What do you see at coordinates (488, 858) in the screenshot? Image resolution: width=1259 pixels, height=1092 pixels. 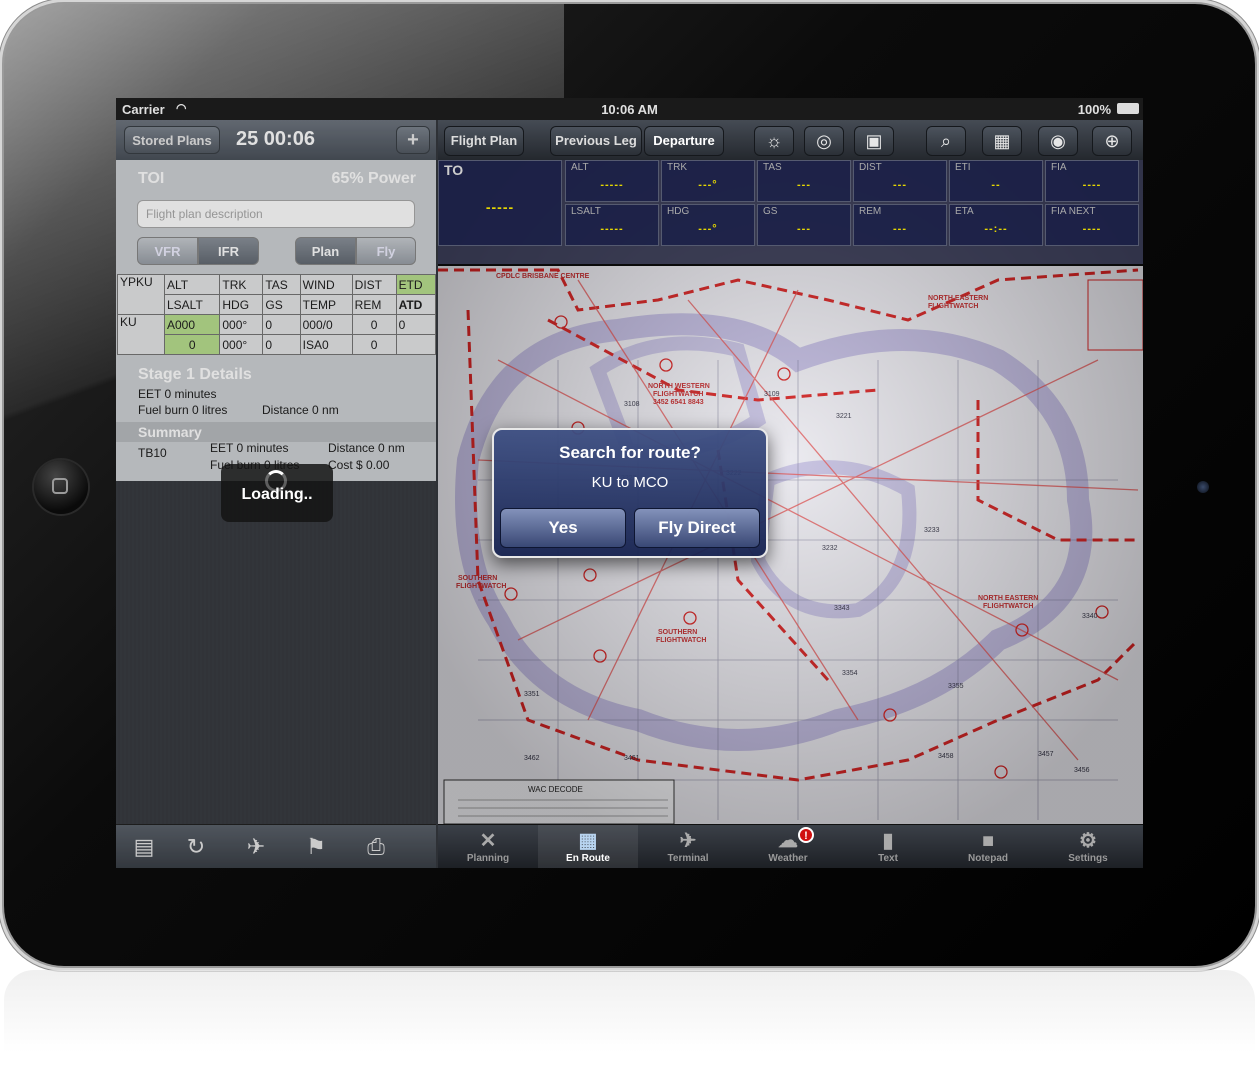 I see `tab-label: Planning` at bounding box center [488, 858].